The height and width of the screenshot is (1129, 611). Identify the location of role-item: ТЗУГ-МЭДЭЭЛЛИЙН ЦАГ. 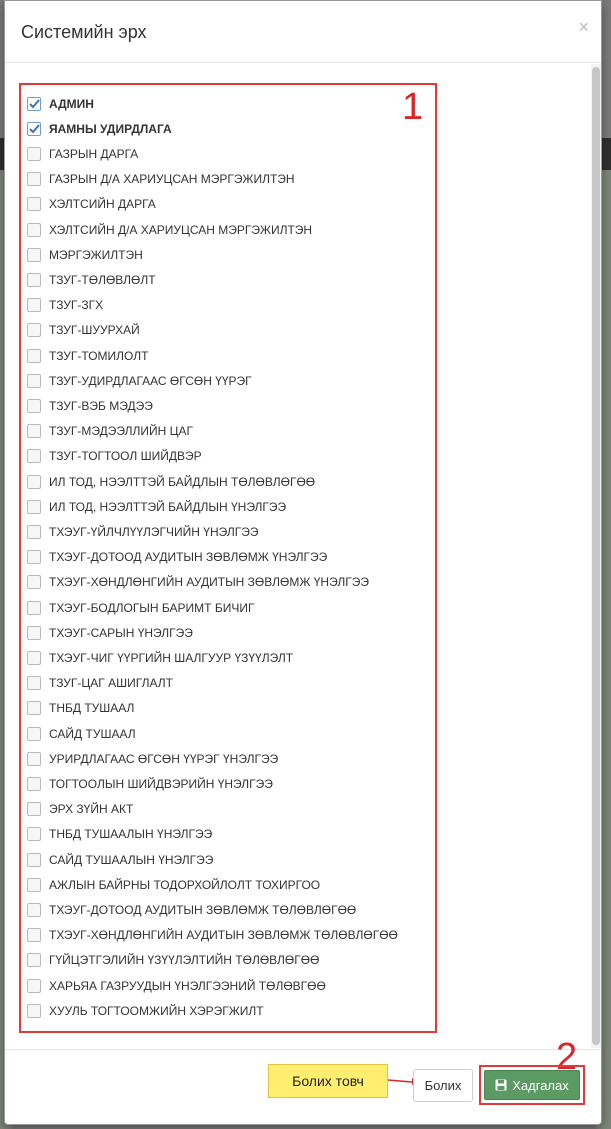
(110, 431).